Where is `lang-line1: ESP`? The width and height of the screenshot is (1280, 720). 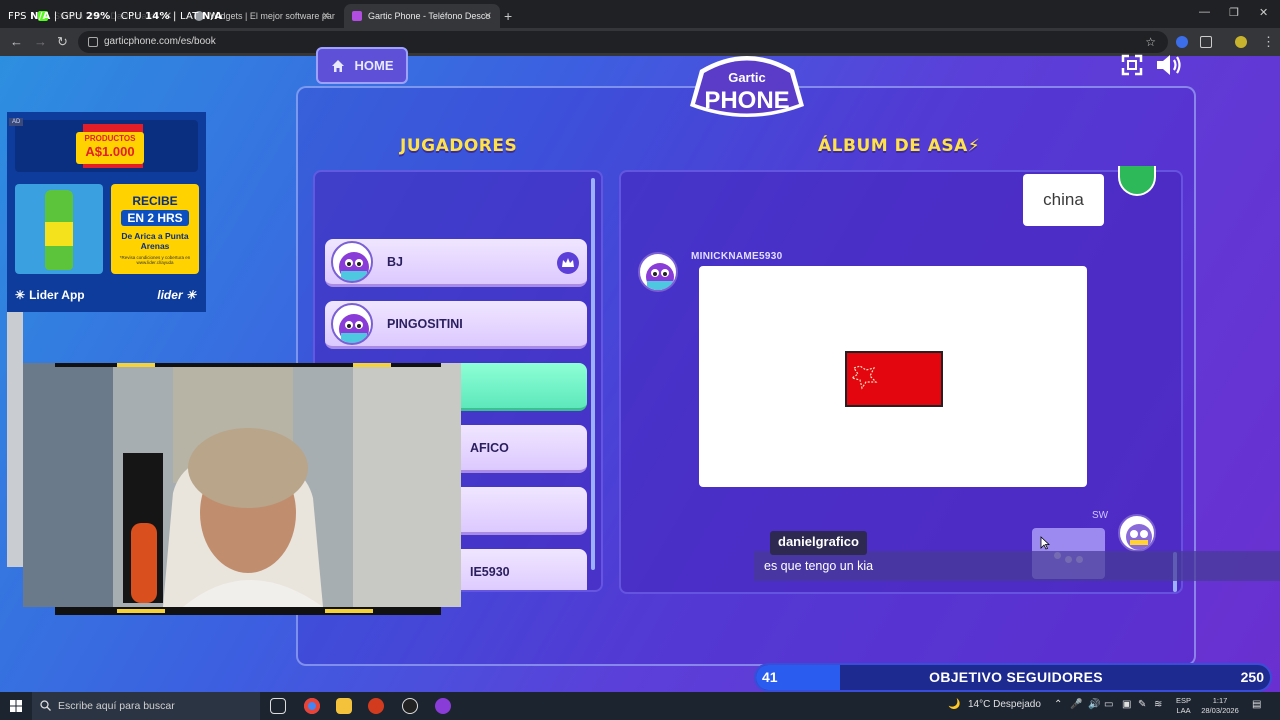 lang-line1: ESP is located at coordinates (1184, 700).